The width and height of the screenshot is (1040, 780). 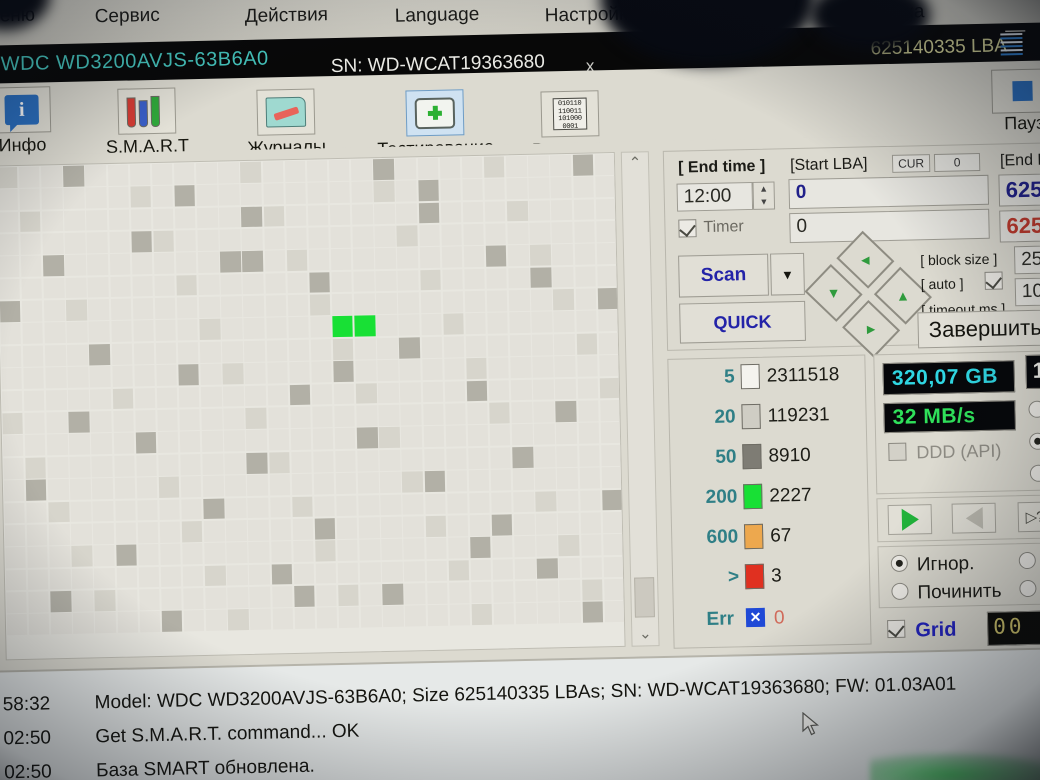 I want to click on action-radio-refresh, so click(x=1028, y=588).